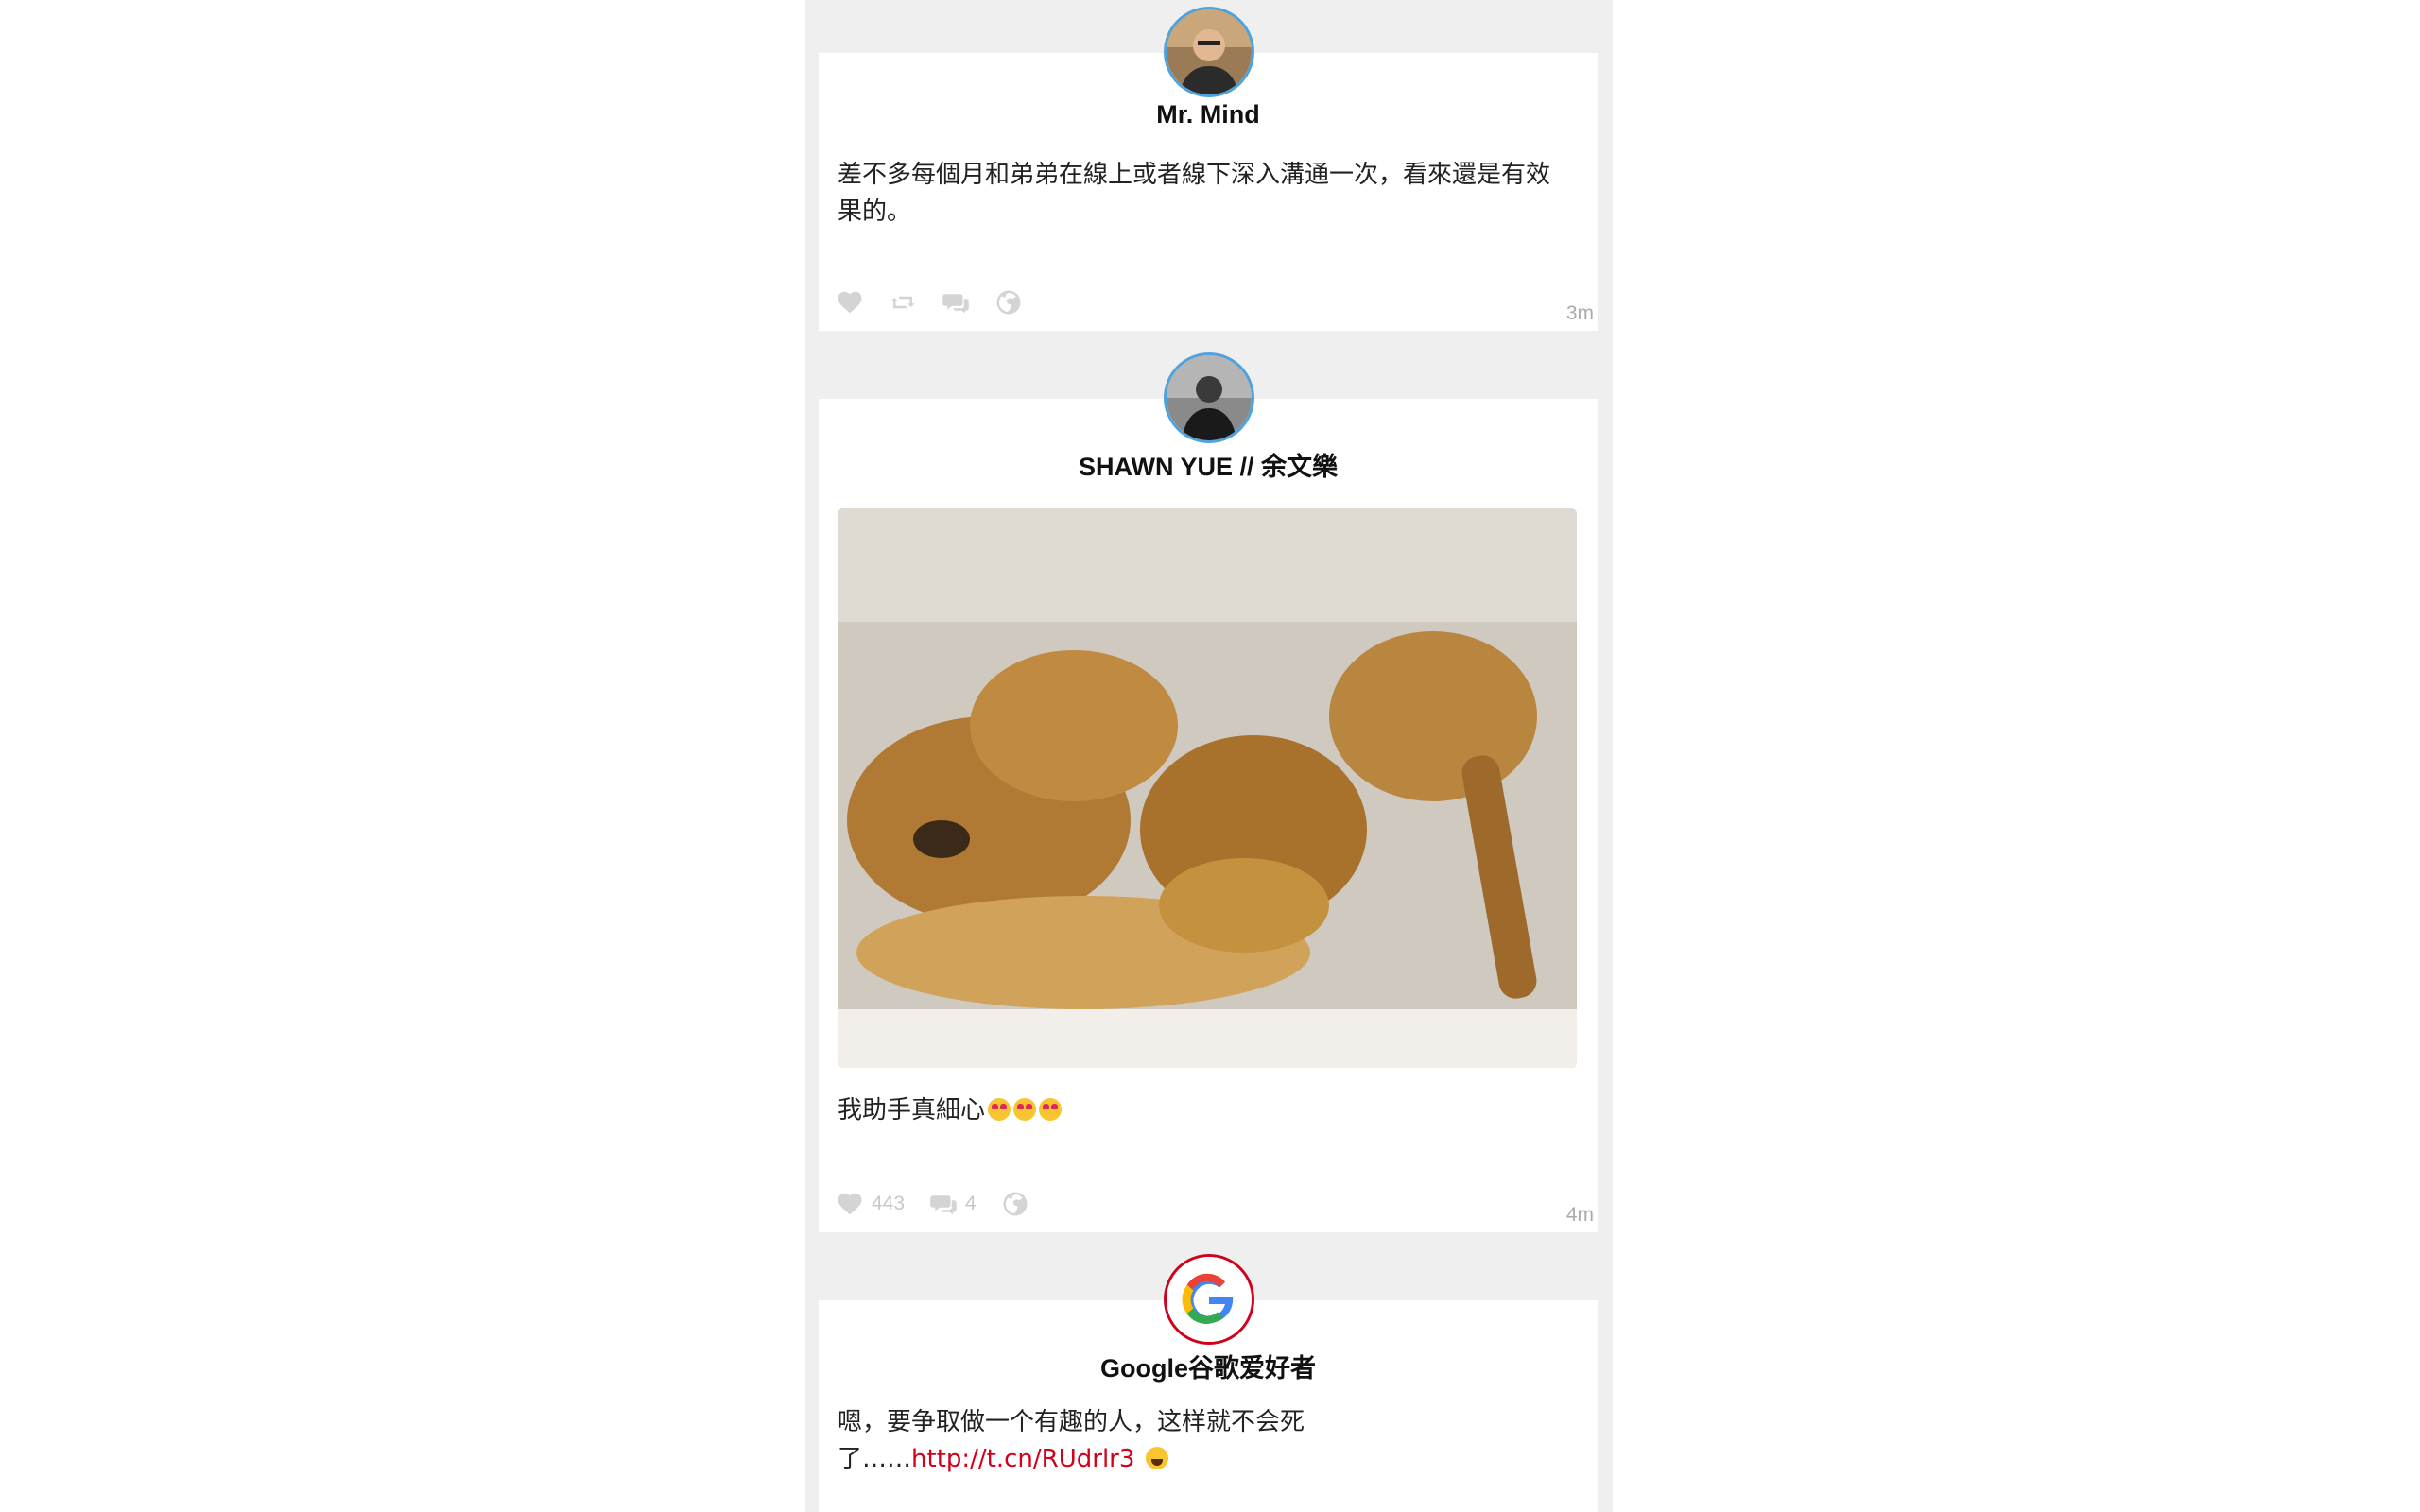 This screenshot has height=1512, width=2420. I want to click on retweet-icon, so click(902, 302).